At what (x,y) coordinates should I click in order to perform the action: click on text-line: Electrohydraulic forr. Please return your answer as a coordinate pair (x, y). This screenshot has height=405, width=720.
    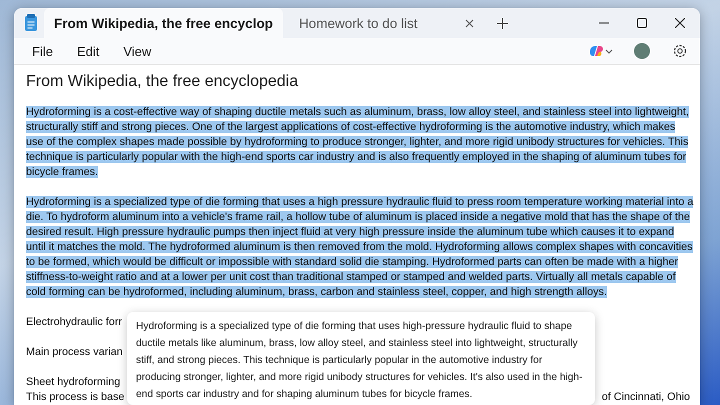
    Looking at the image, I should click on (74, 322).